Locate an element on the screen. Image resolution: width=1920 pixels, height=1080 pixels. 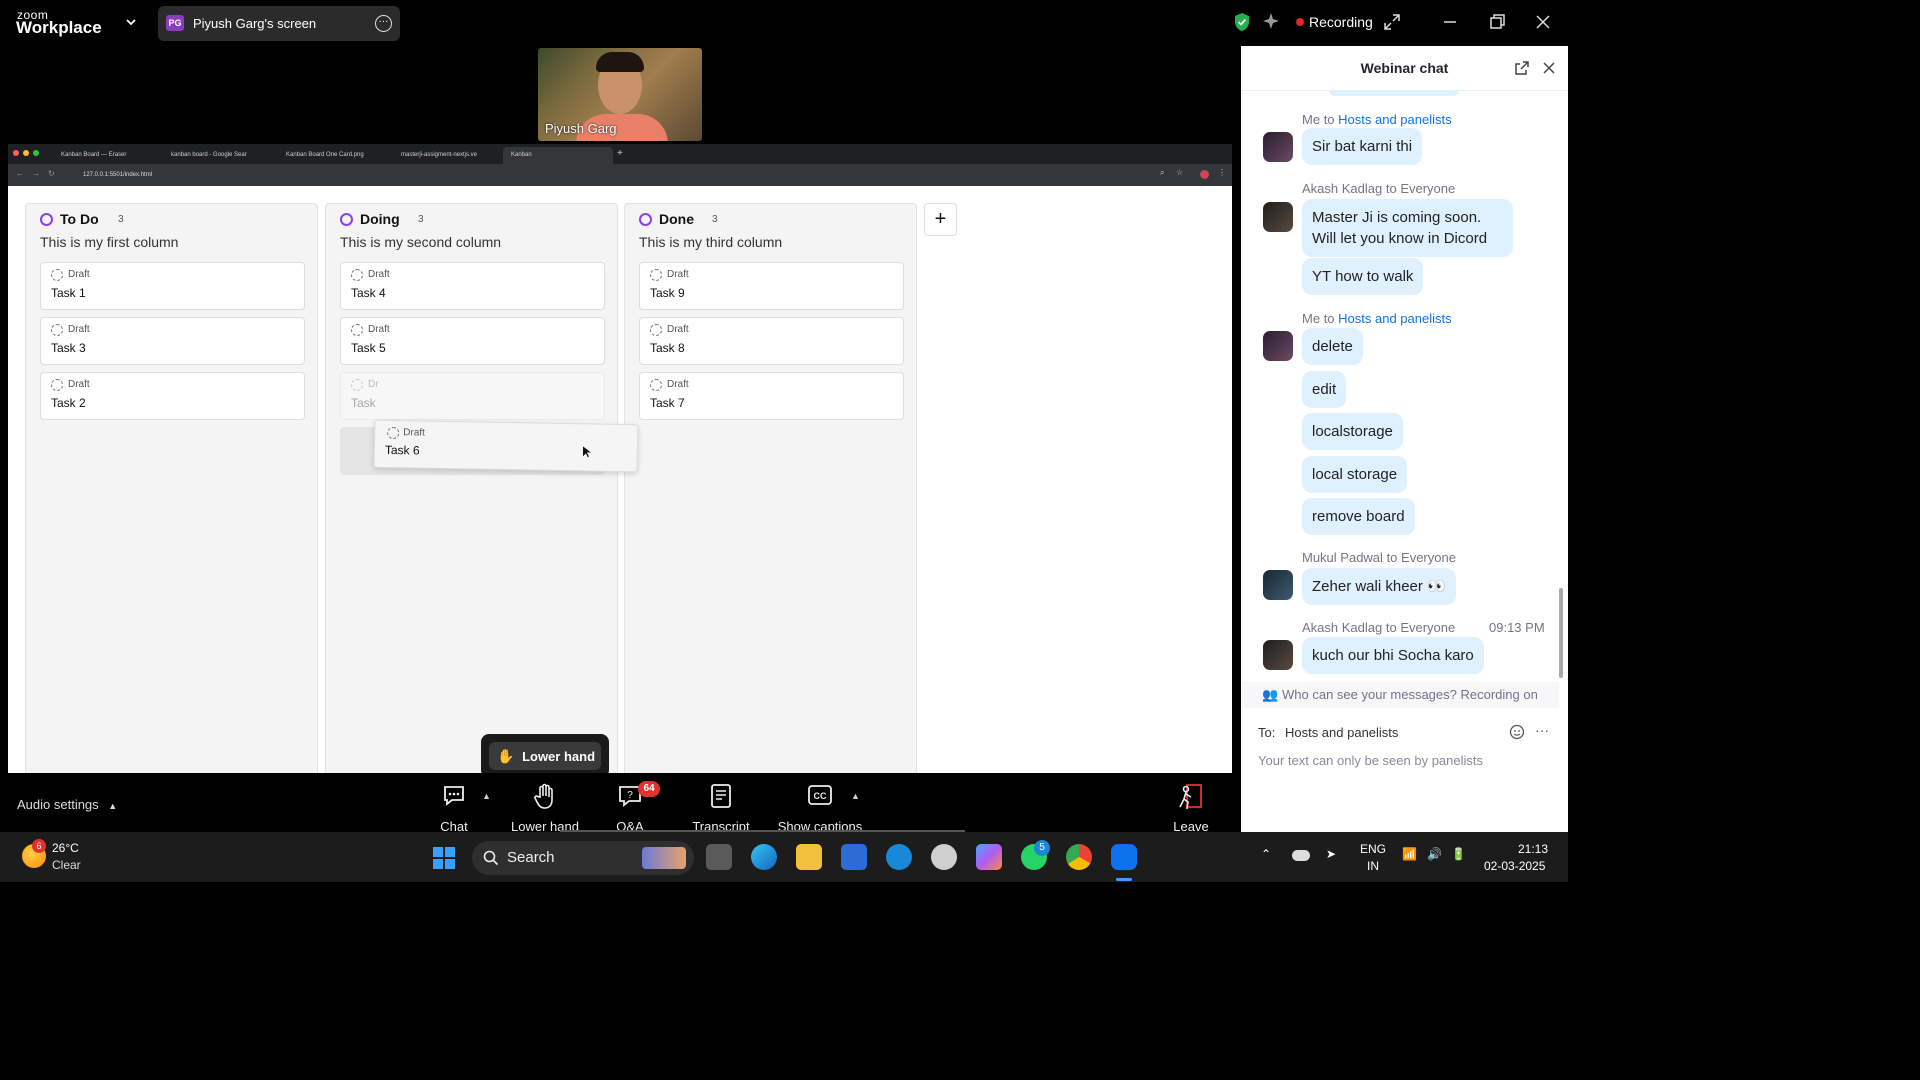
task-card: Draft Task 7 is located at coordinates (771, 396).